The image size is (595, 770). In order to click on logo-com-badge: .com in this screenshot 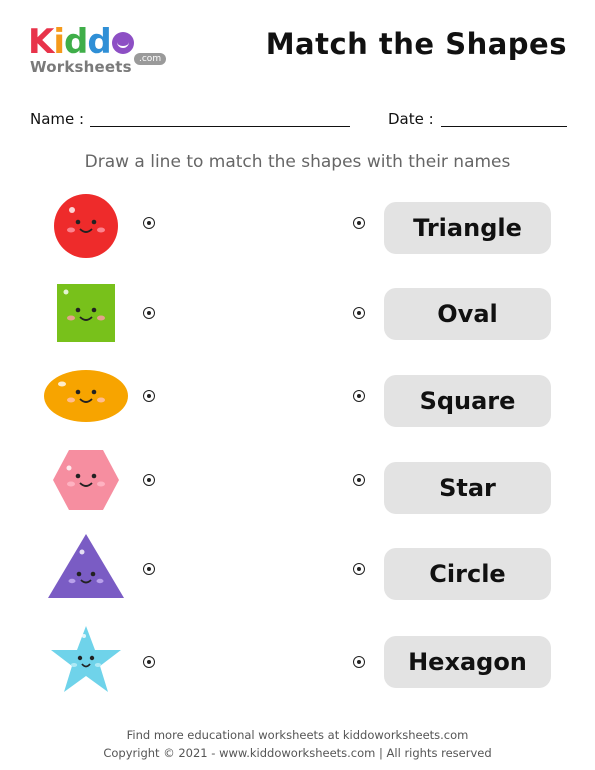, I will do `click(150, 59)`.